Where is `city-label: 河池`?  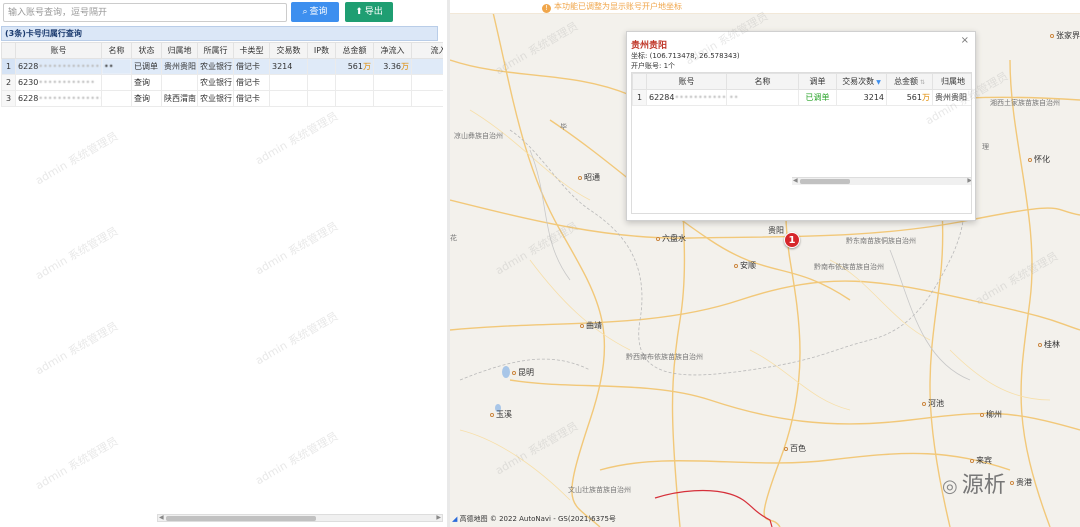 city-label: 河池 is located at coordinates (933, 403).